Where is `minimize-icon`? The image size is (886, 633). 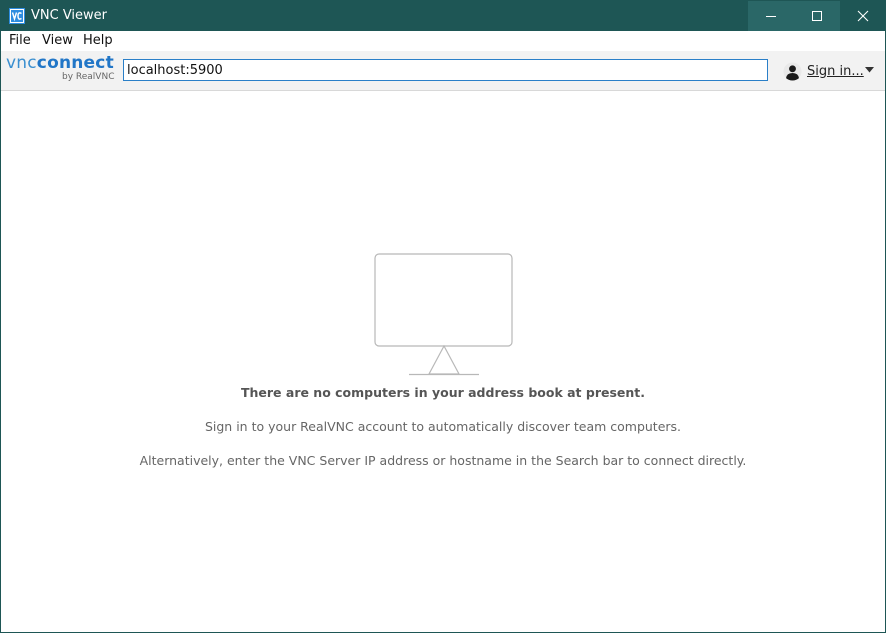 minimize-icon is located at coordinates (771, 16).